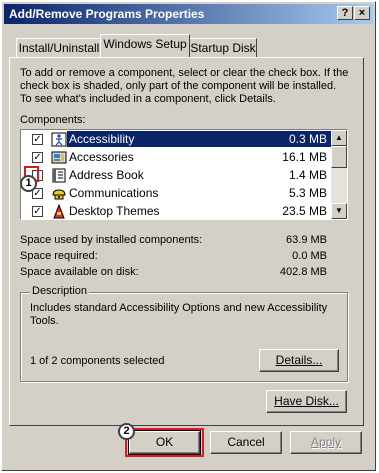  I want to click on space-required-value: 0.0 MB, so click(309, 256).